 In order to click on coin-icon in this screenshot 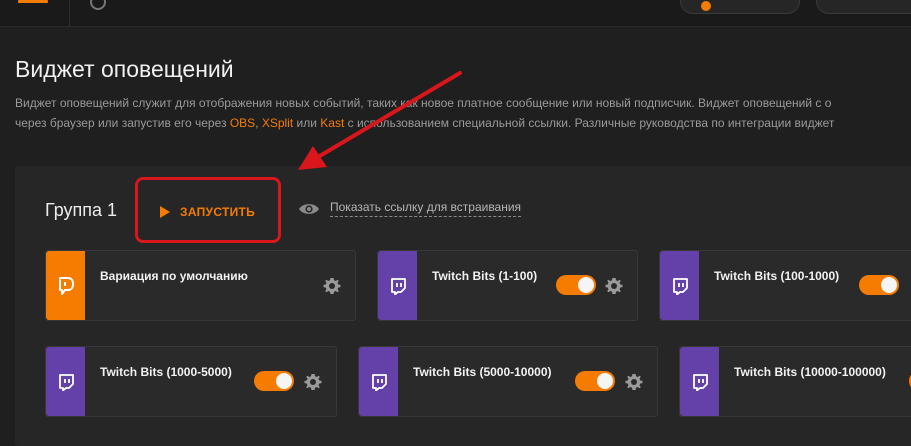, I will do `click(706, 6)`.